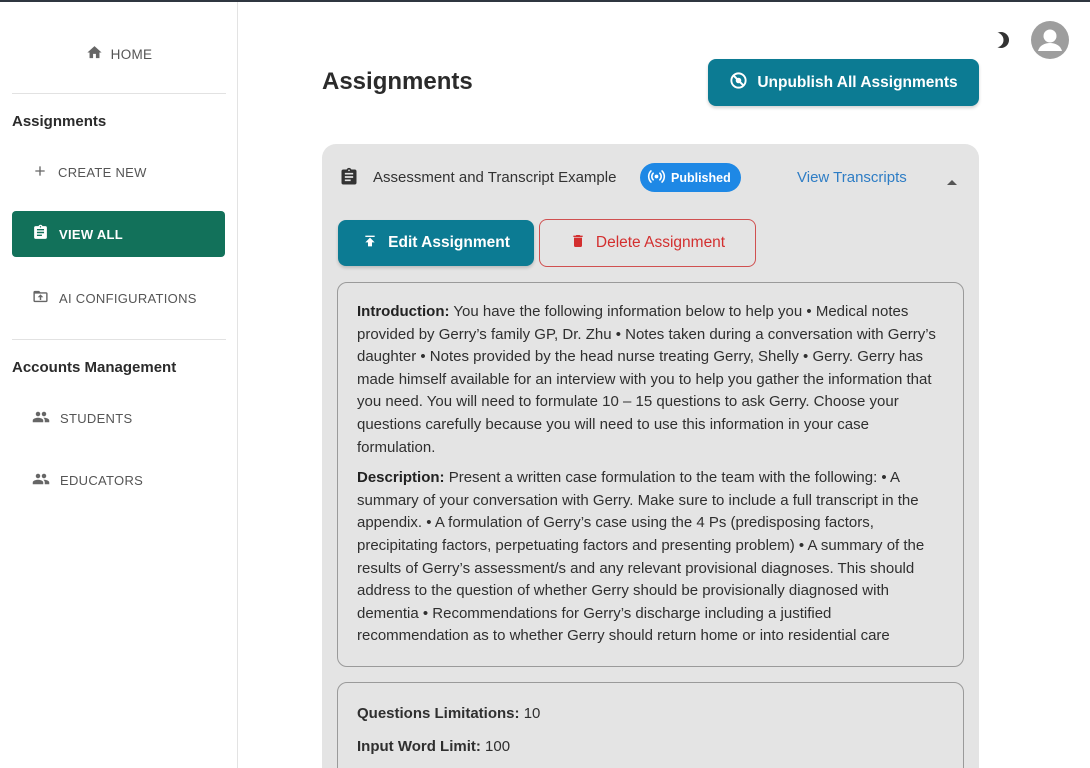 The image size is (1090, 768). I want to click on sidebar-item-students: STUDENTS, so click(118, 418).